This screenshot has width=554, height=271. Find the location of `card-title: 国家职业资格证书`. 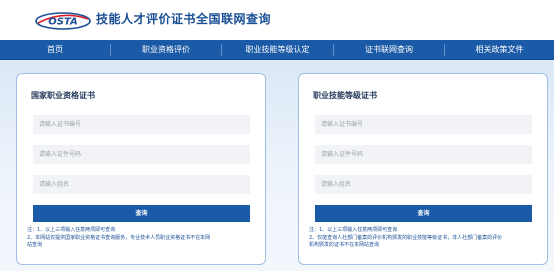

card-title: 国家职业资格证书 is located at coordinates (63, 95).